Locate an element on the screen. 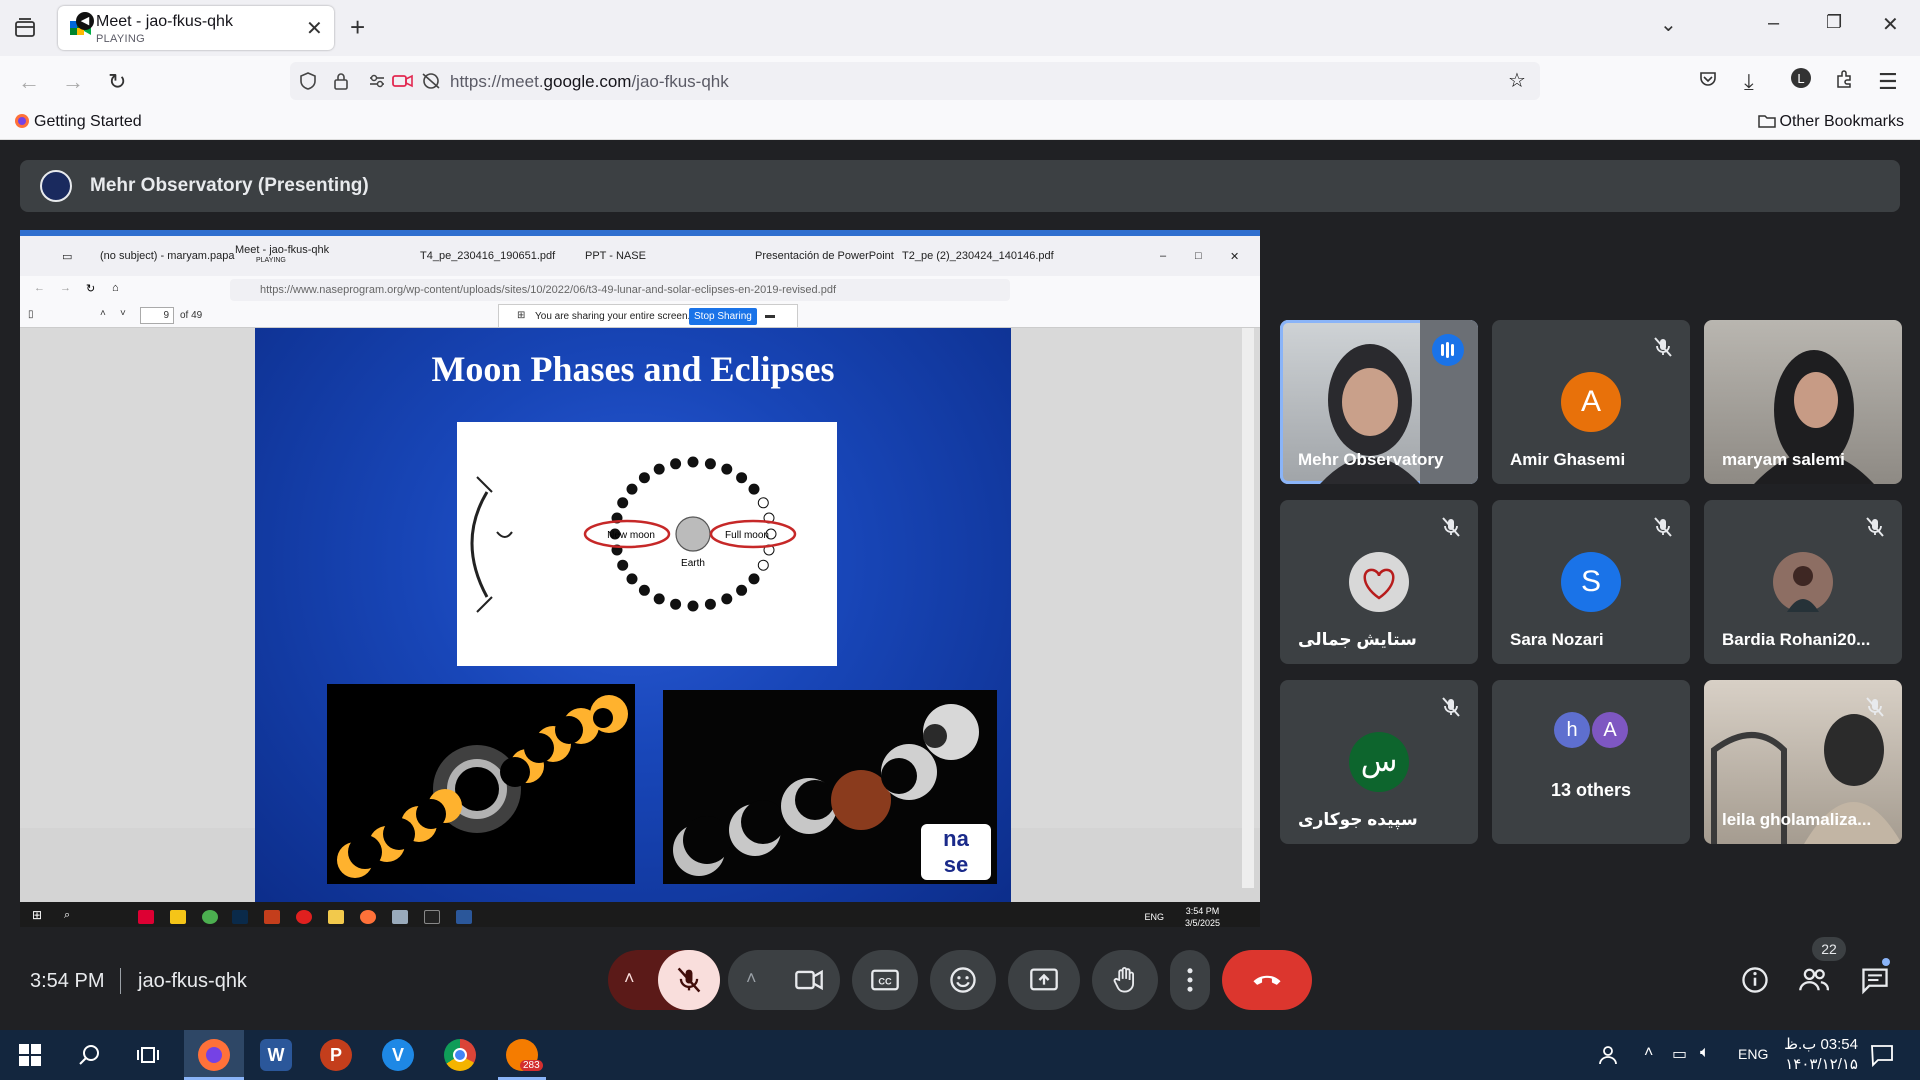 The image size is (1920, 1080). back-icon: ← is located at coordinates (29, 82).